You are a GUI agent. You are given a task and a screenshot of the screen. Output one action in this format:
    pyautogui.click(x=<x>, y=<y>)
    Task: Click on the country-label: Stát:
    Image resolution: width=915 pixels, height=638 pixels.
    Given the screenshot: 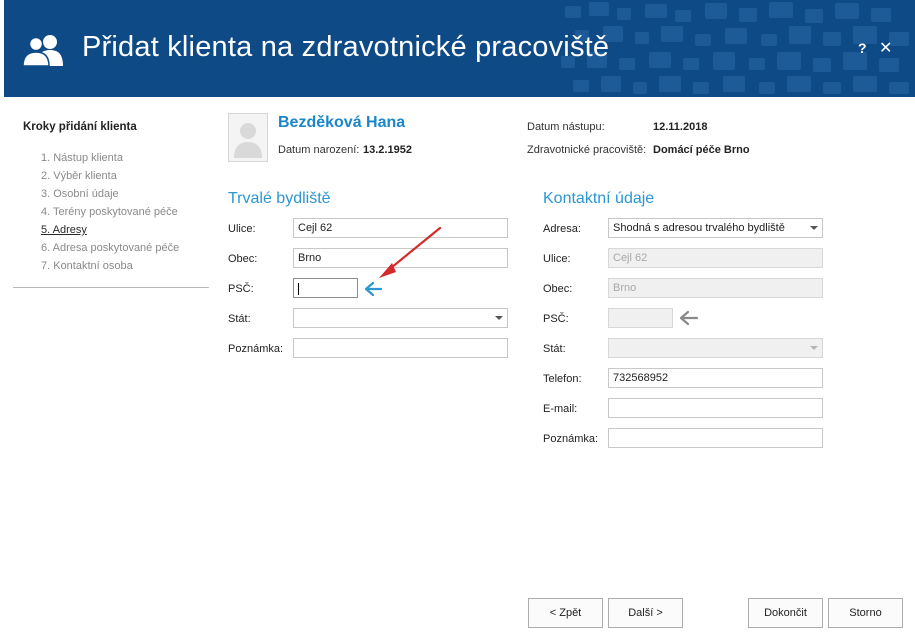 What is the action you would take?
    pyautogui.click(x=239, y=319)
    